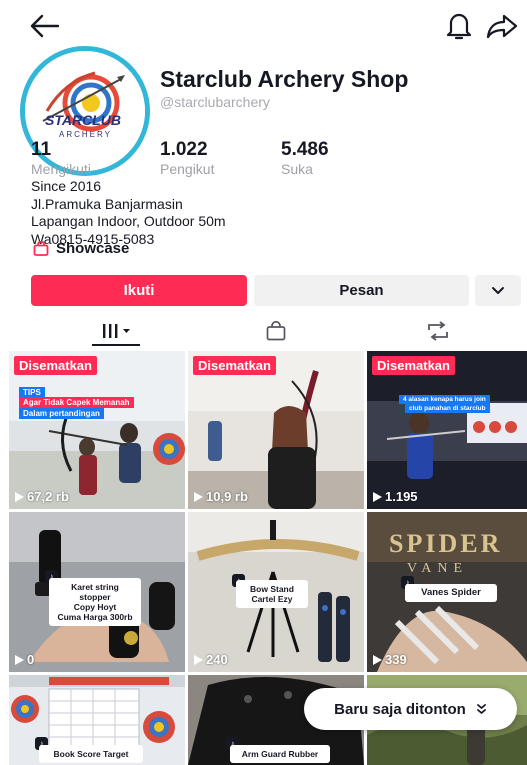  I want to click on svg-text: VANE, so click(437, 568).